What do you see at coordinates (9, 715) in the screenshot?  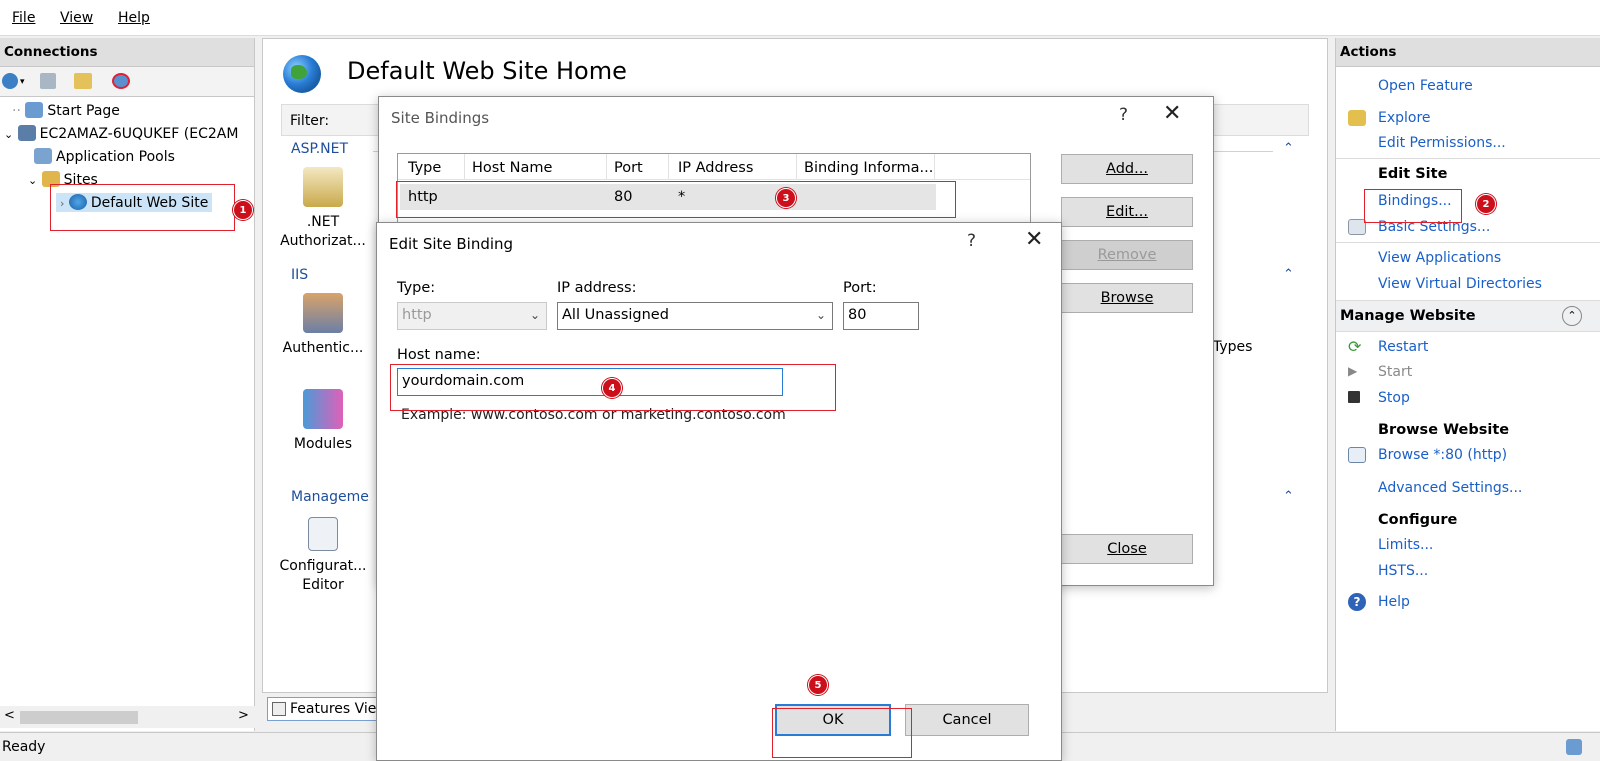 I see `scroll-left-icon: <` at bounding box center [9, 715].